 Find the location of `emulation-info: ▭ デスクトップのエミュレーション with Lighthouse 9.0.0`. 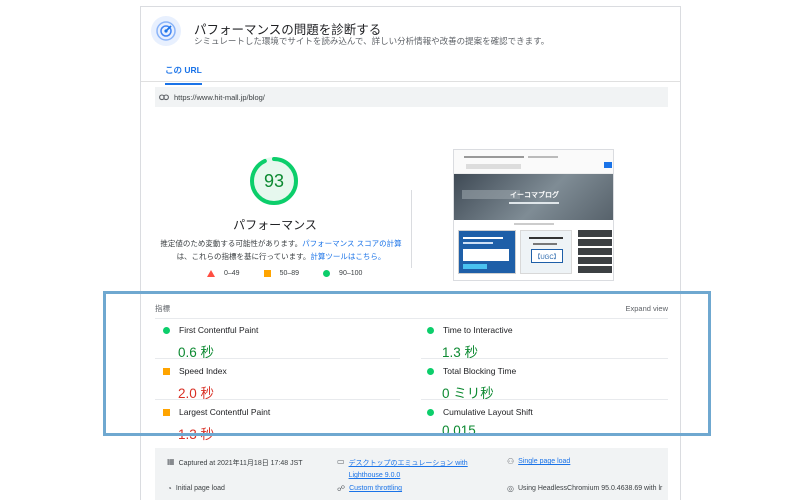

emulation-info: ▭ デスクトップのエミュレーション with Lighthouse 9.0.0 is located at coordinates (402, 468).